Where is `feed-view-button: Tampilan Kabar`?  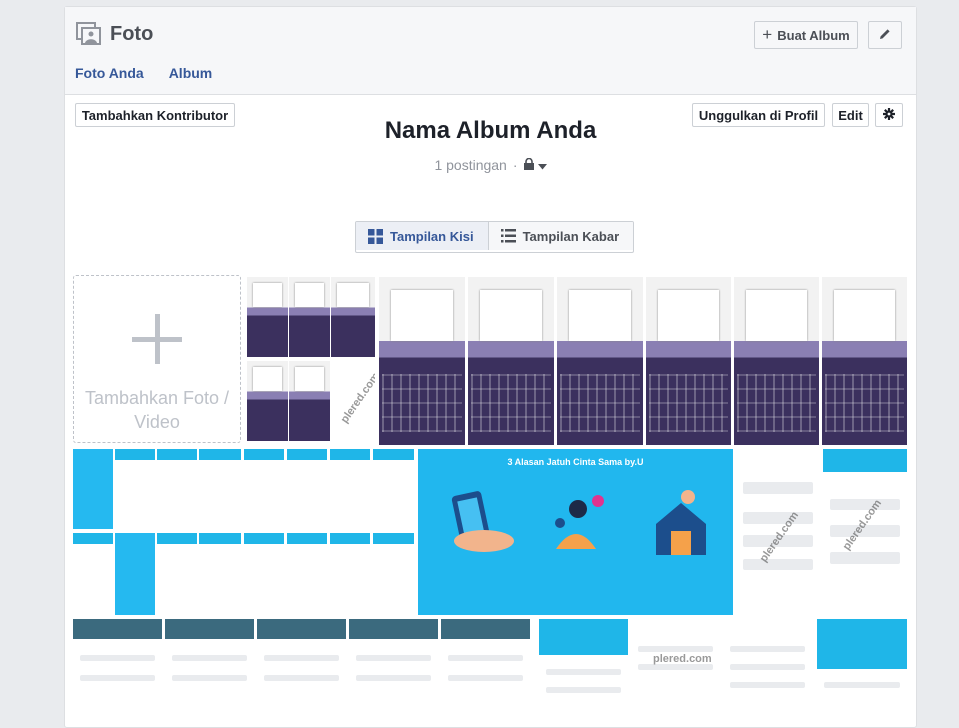
feed-view-button: Tampilan Kabar is located at coordinates (561, 236).